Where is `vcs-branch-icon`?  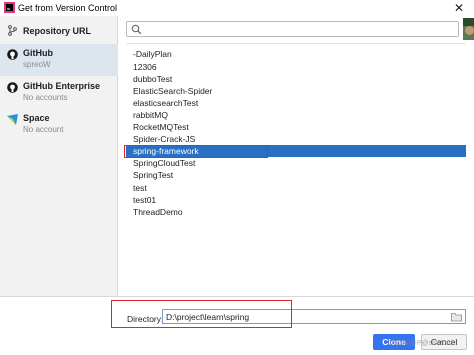
vcs-branch-icon is located at coordinates (12, 30).